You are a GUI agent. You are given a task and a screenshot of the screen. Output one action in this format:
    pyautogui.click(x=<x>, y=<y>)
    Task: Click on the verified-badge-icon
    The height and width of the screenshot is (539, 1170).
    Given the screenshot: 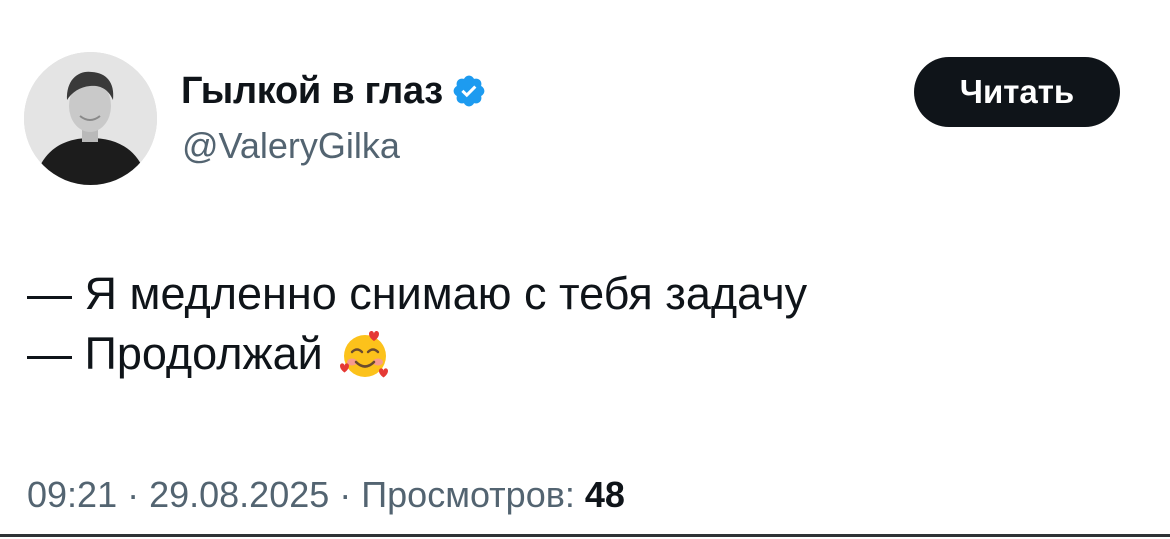 What is the action you would take?
    pyautogui.click(x=469, y=91)
    